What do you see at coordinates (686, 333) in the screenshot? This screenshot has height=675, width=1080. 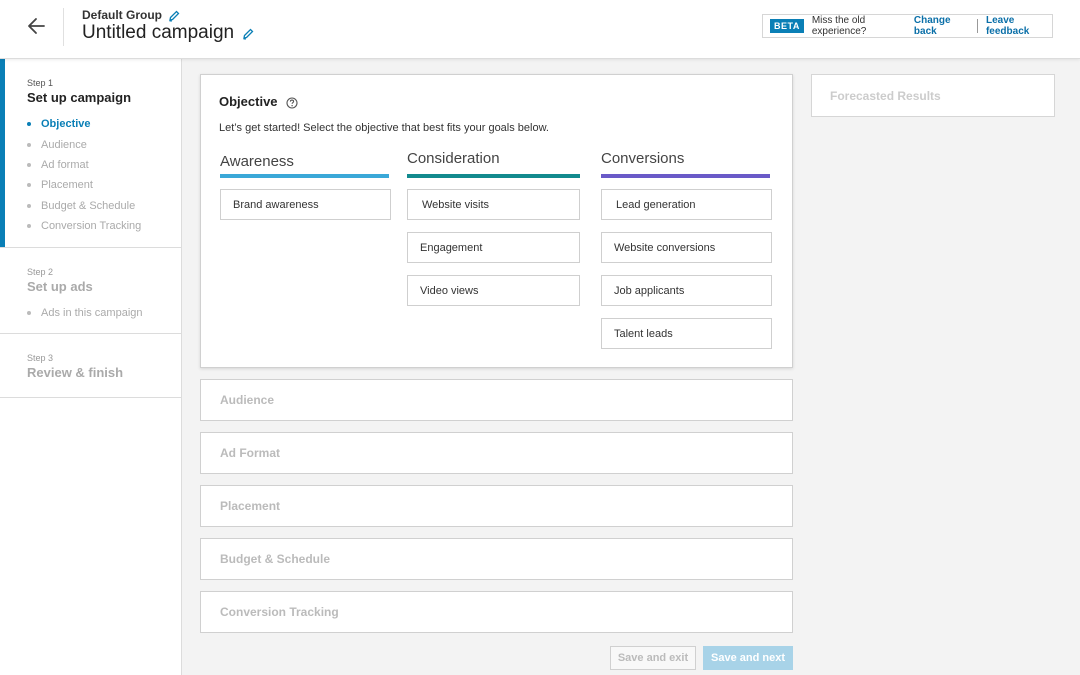 I see `option-talent-leads: Talent leads` at bounding box center [686, 333].